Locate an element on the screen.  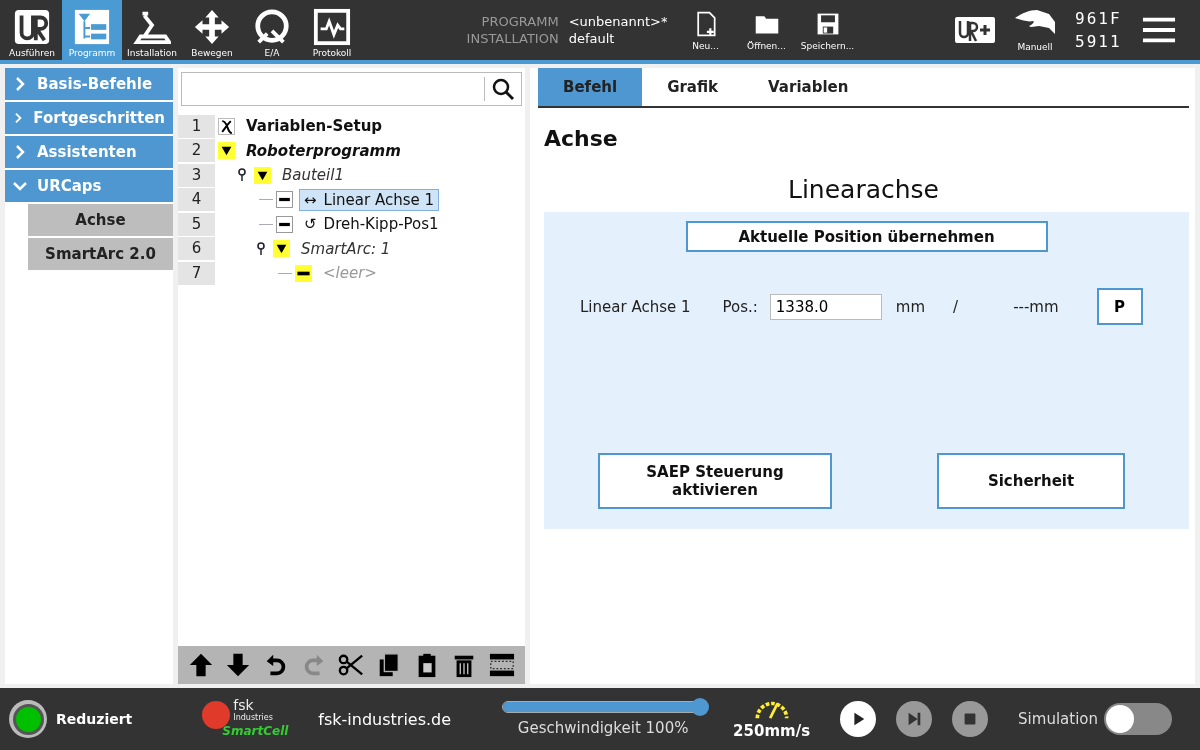
menu-icon is located at coordinates (1158, 30).